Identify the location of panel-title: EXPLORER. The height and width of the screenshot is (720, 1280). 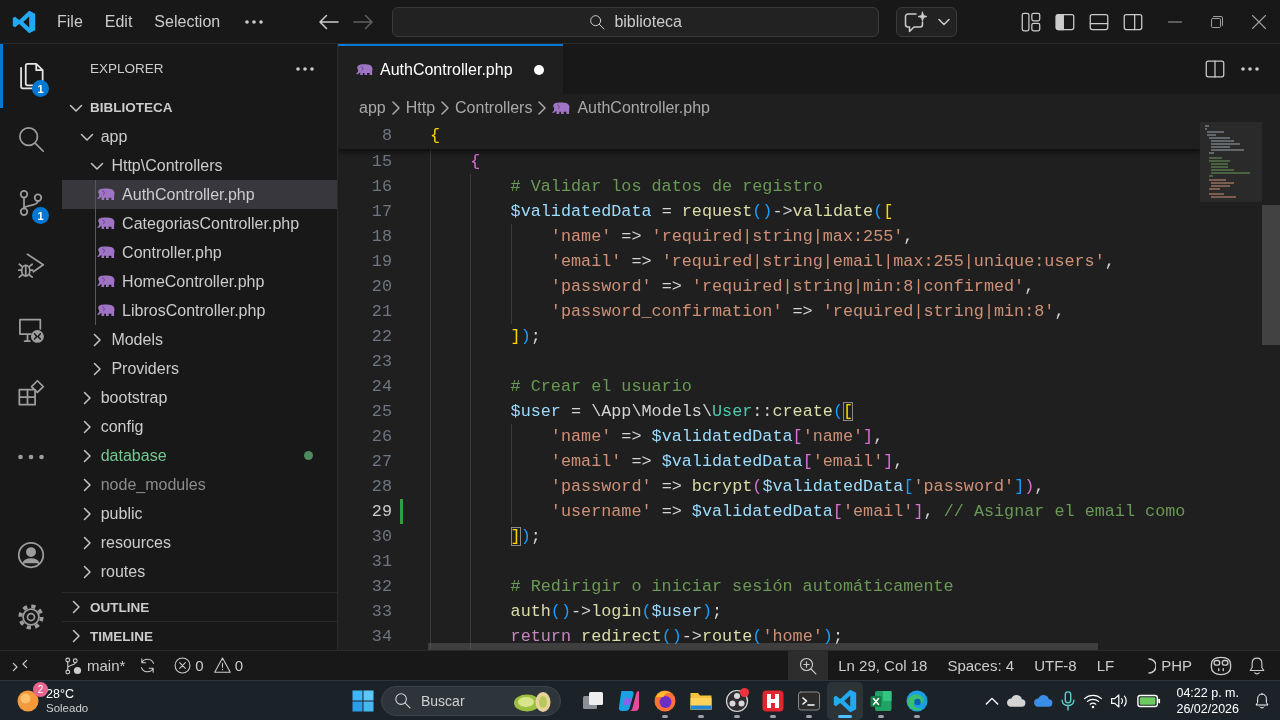
(127, 68).